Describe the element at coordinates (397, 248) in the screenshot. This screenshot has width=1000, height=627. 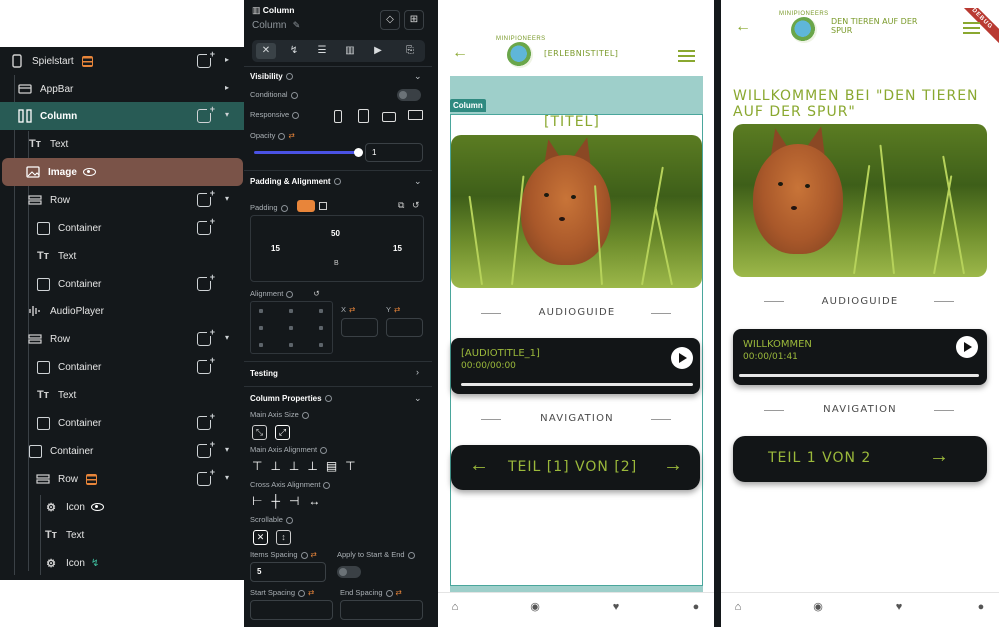
I see `padding-right-value: 15` at that location.